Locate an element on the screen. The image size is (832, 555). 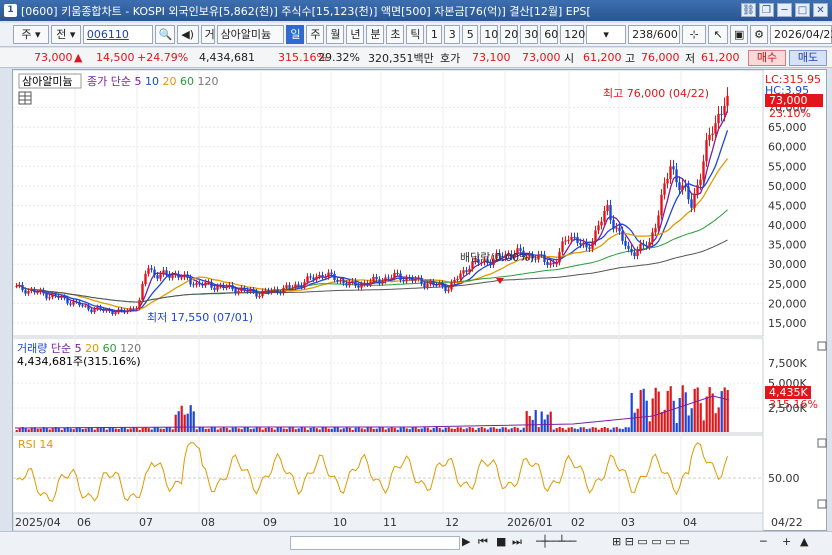
expand-icon: ▲ is located at coordinates (804, 541).